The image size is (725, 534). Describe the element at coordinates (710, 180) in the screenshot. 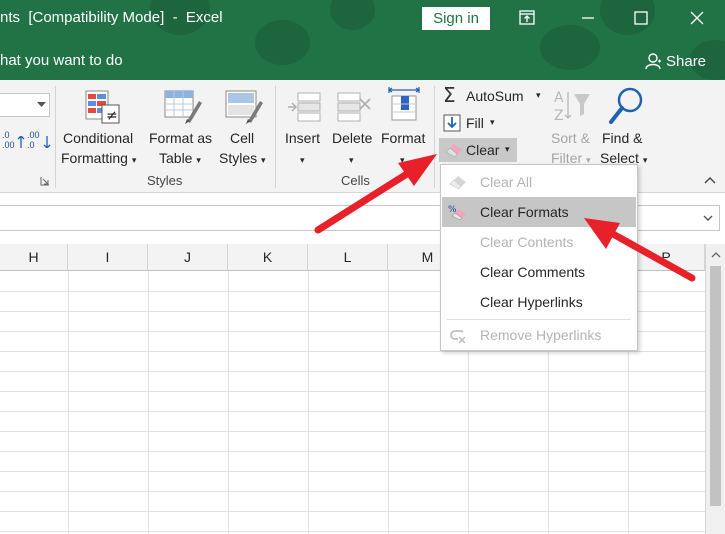

I see `collapse-ribbon-icon` at that location.